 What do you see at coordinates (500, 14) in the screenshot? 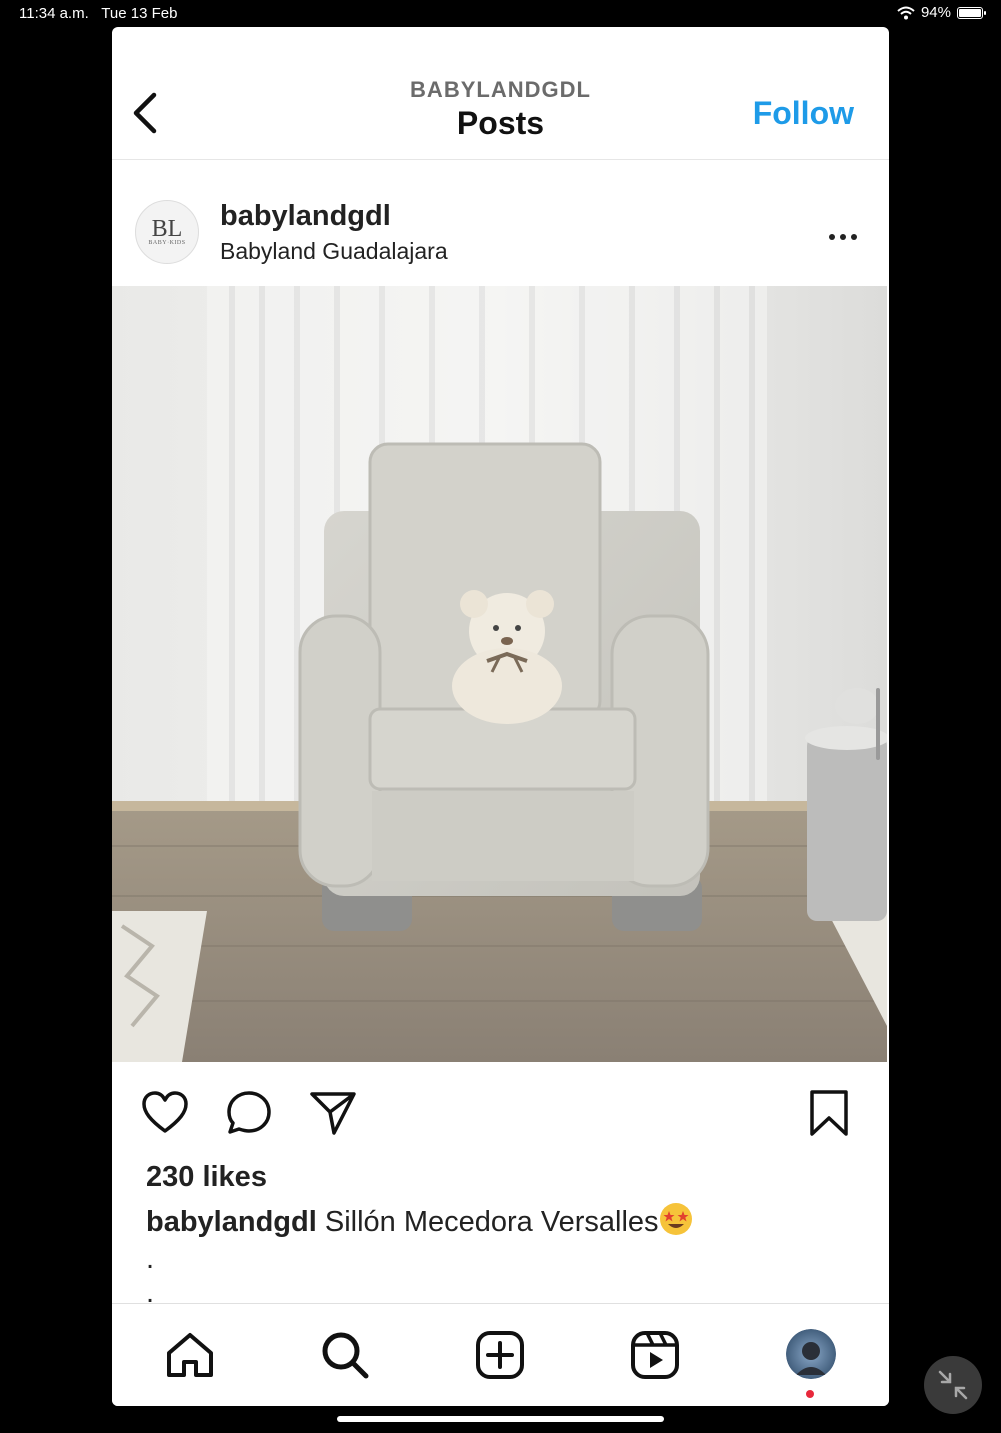
I see `status-bar: 11:34 a.m. Tue 13 Feb 94%` at bounding box center [500, 14].